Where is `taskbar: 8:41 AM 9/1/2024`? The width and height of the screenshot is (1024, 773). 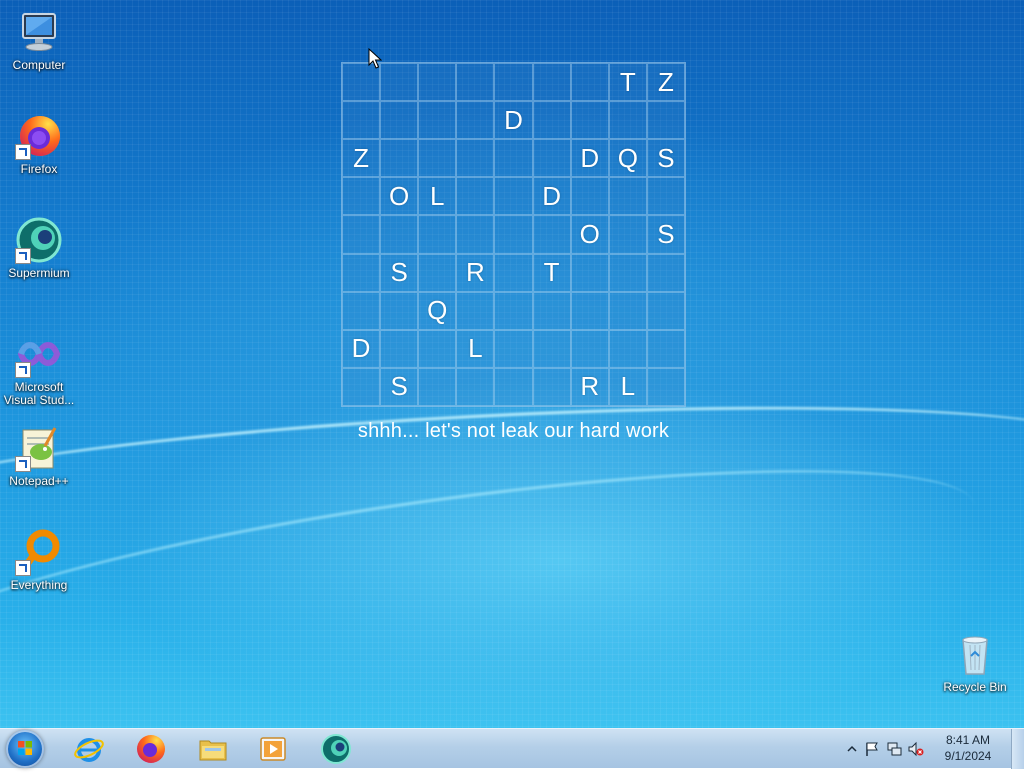 taskbar: 8:41 AM 9/1/2024 is located at coordinates (512, 748).